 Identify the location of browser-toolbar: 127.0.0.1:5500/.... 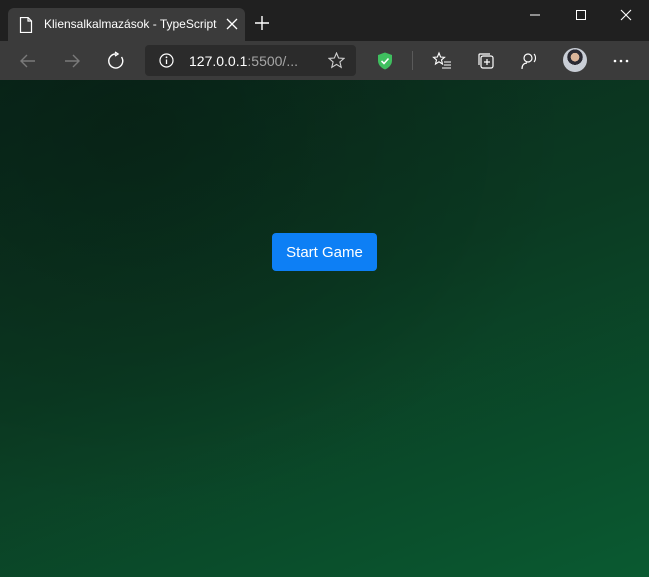
(324, 60).